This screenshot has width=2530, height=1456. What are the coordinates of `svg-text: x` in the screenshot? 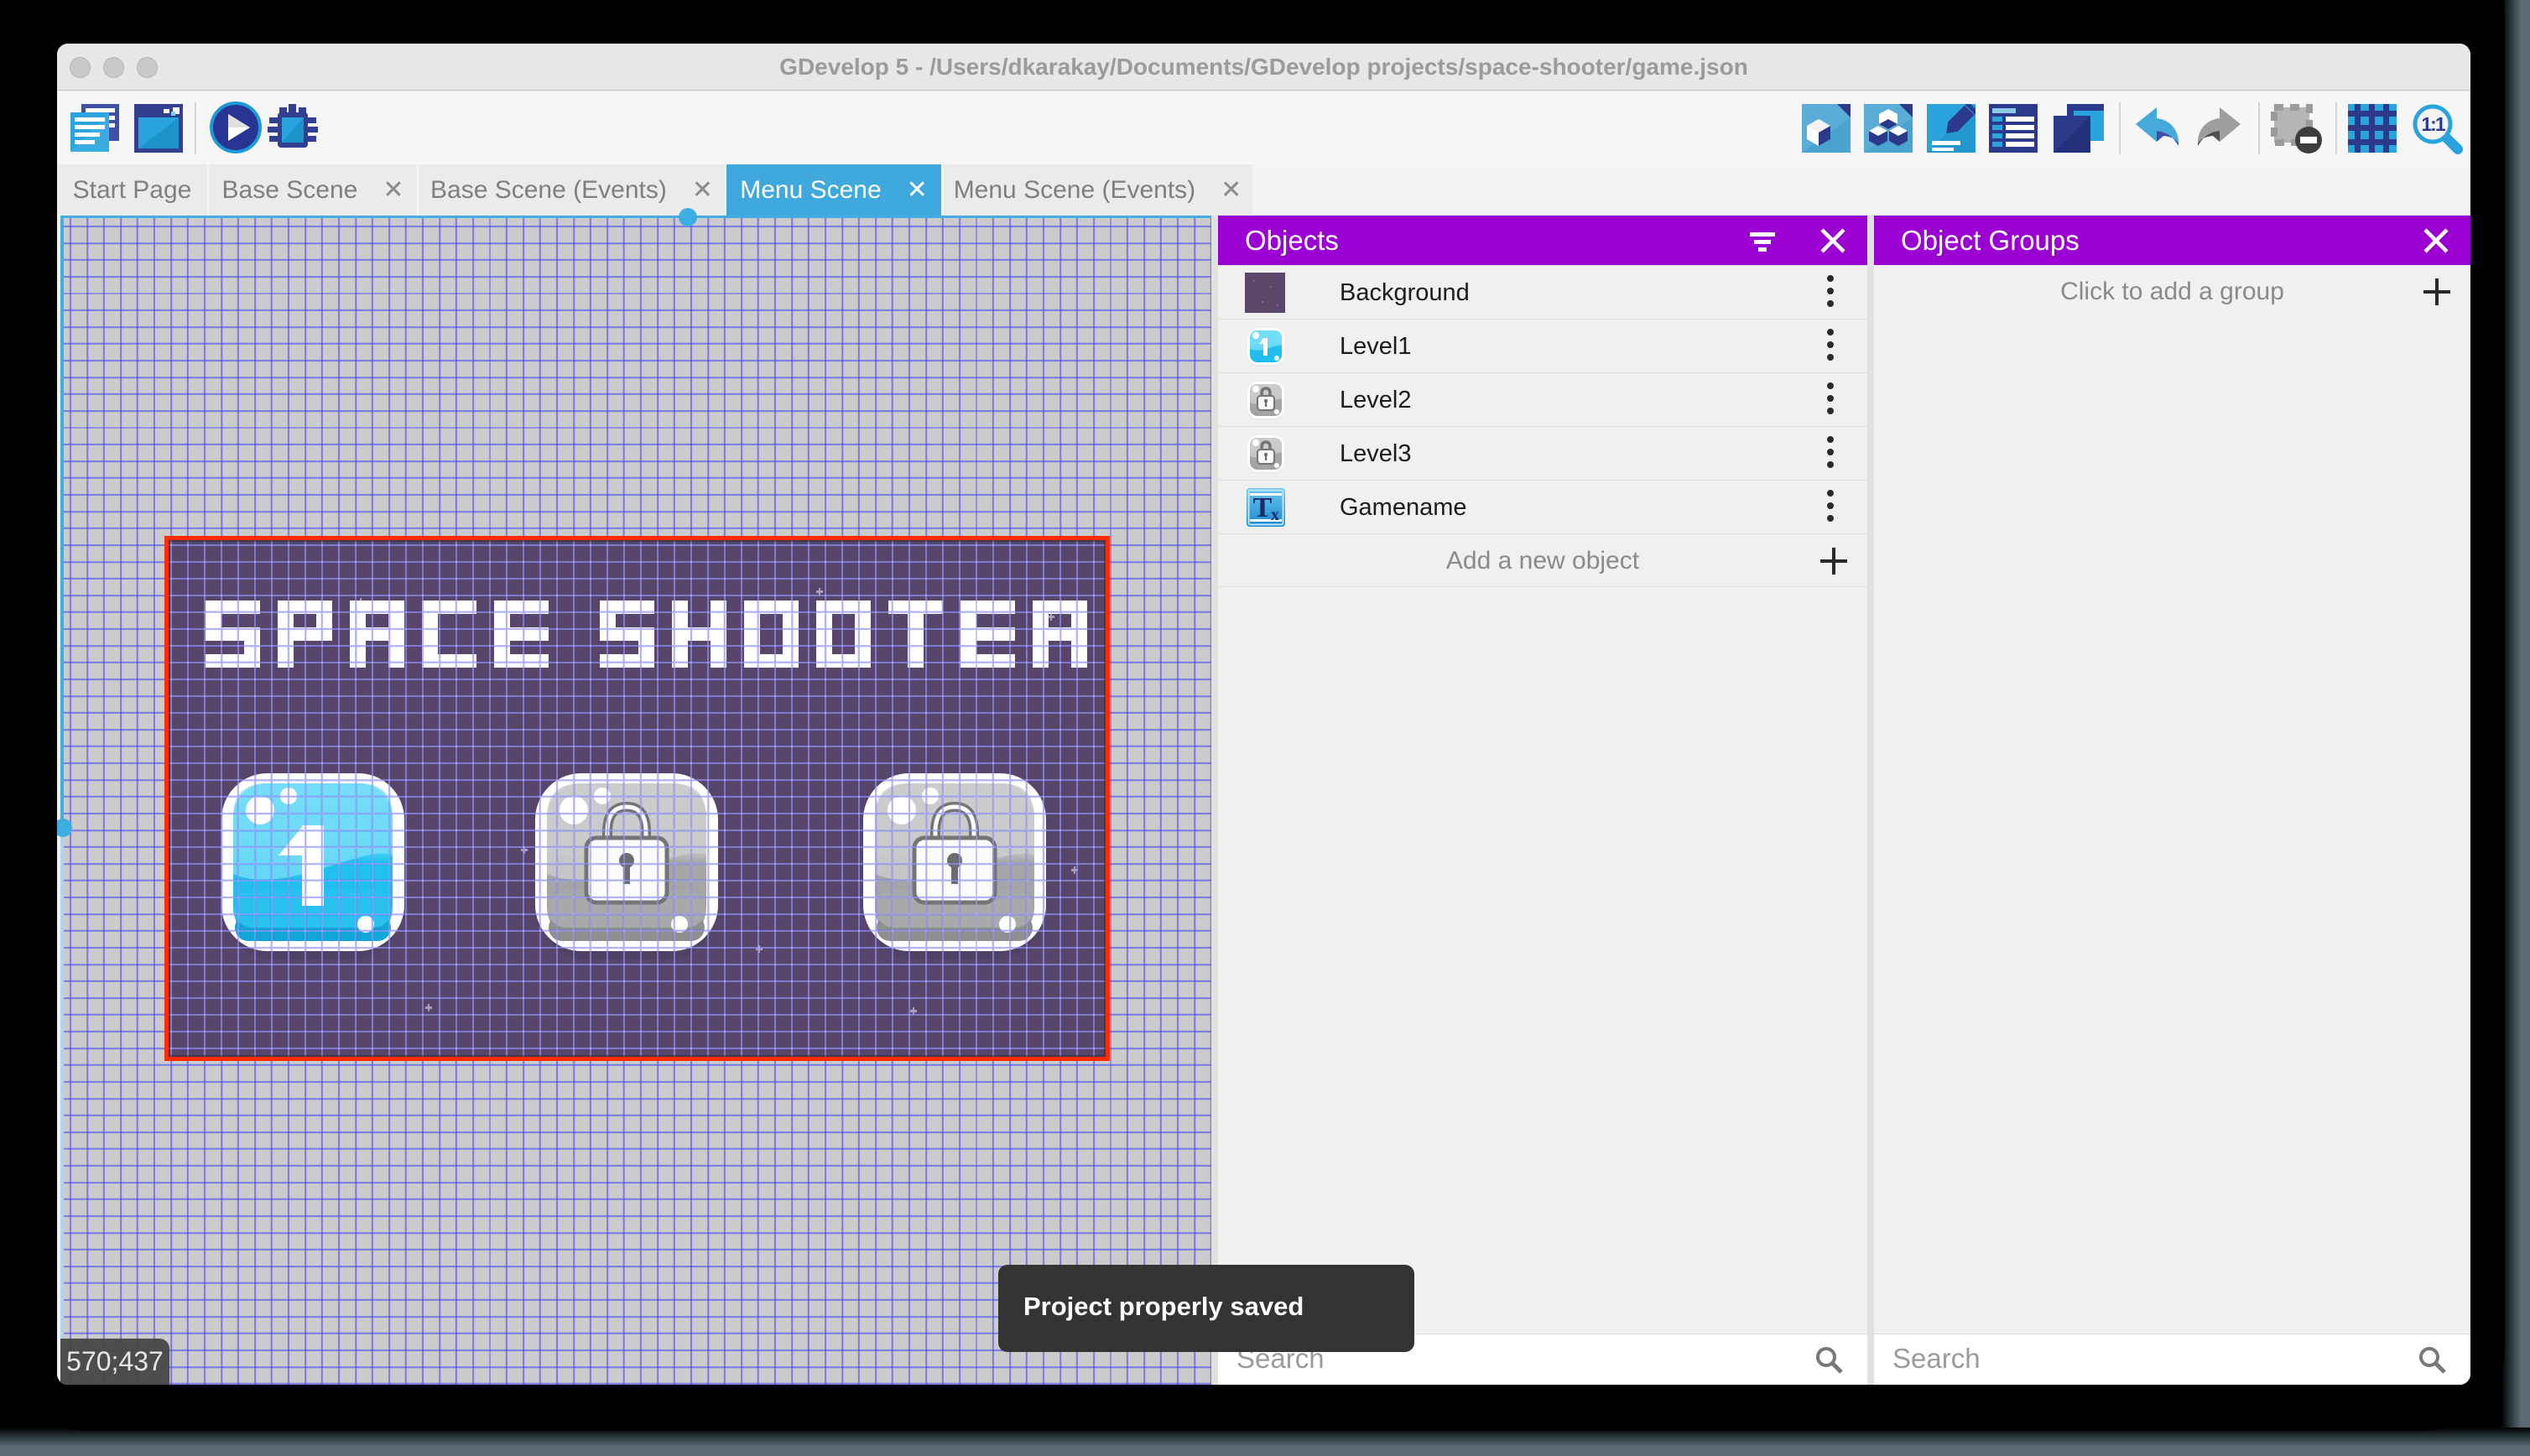 It's located at (1275, 515).